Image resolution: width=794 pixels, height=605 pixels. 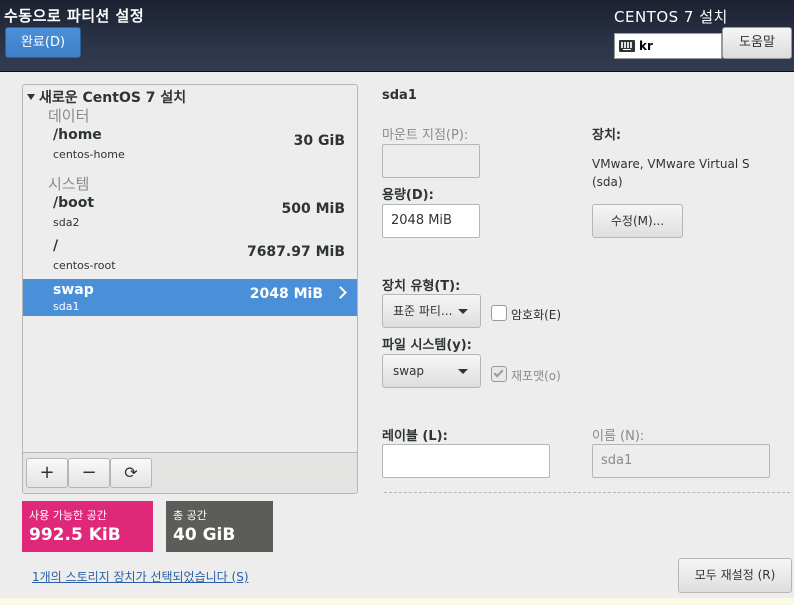 I want to click on top-bar: 수동으로 파티션 설정 완료(D) CENTOS 7 설치 kr 도움말, so click(x=397, y=36).